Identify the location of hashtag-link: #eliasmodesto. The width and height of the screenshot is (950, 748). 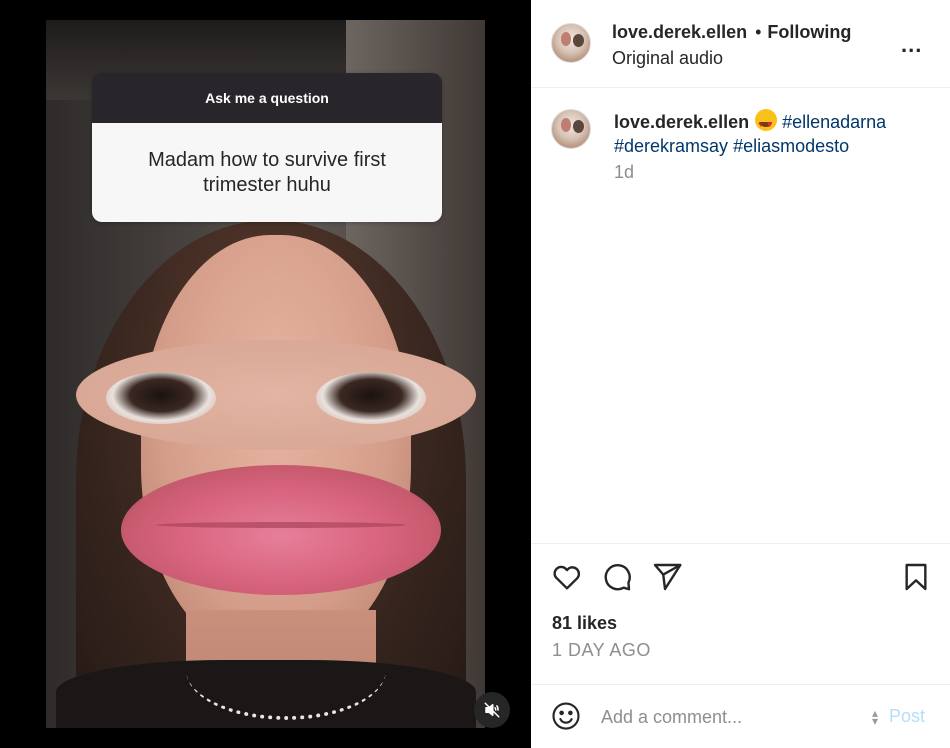
(791, 146).